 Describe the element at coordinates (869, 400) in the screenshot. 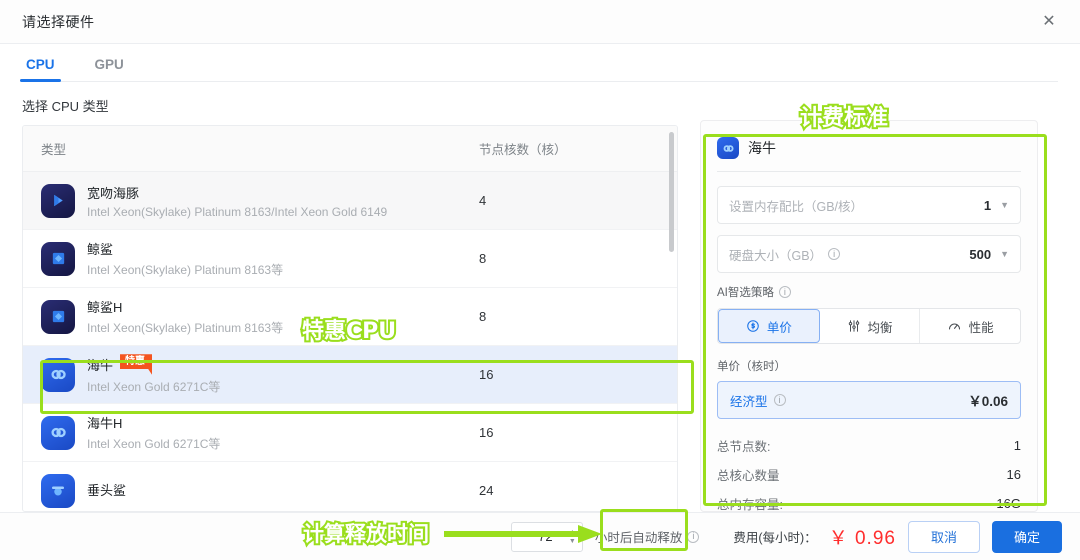

I see `unit-price-option-economy: 经济型 i ￥0.06` at that location.